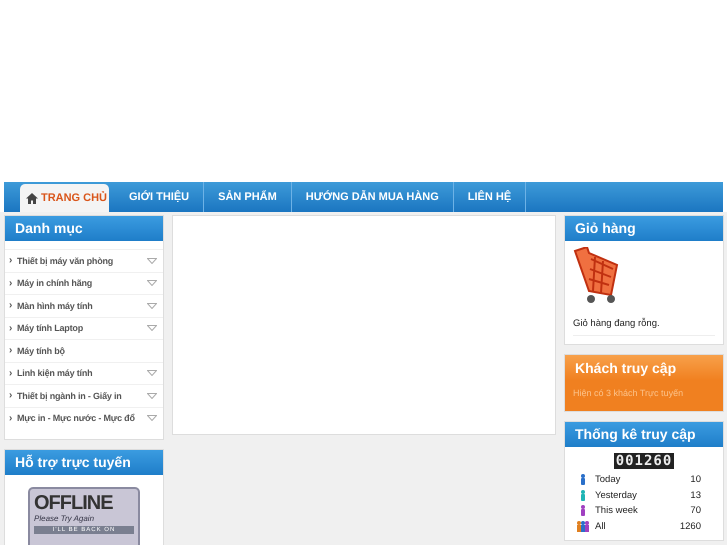 This screenshot has width=727, height=545. I want to click on category-label: Mực in - Mực nước - Mực đổ, so click(76, 418).